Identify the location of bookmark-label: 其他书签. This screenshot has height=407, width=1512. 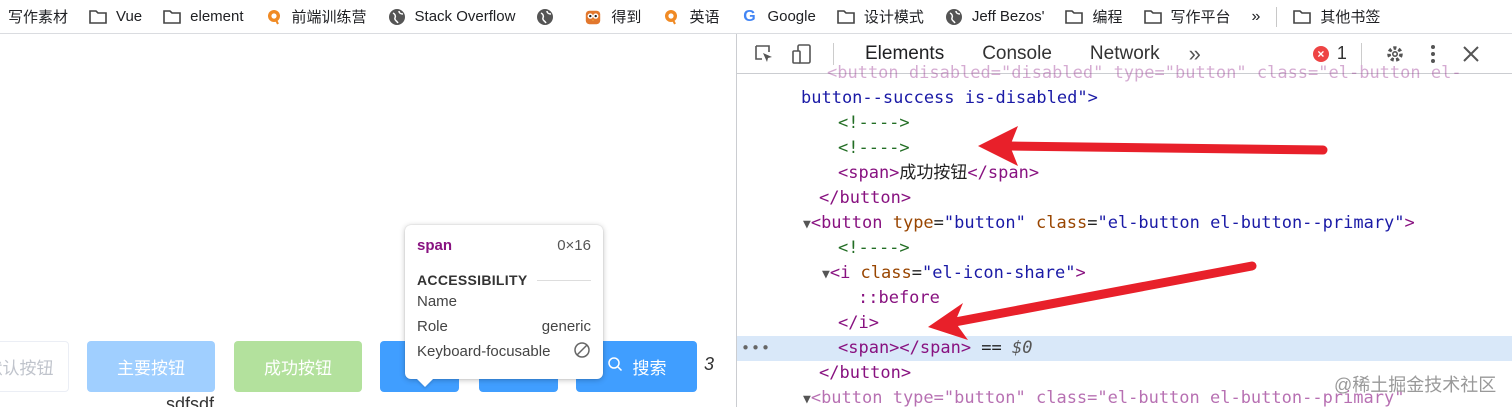
(1350, 17).